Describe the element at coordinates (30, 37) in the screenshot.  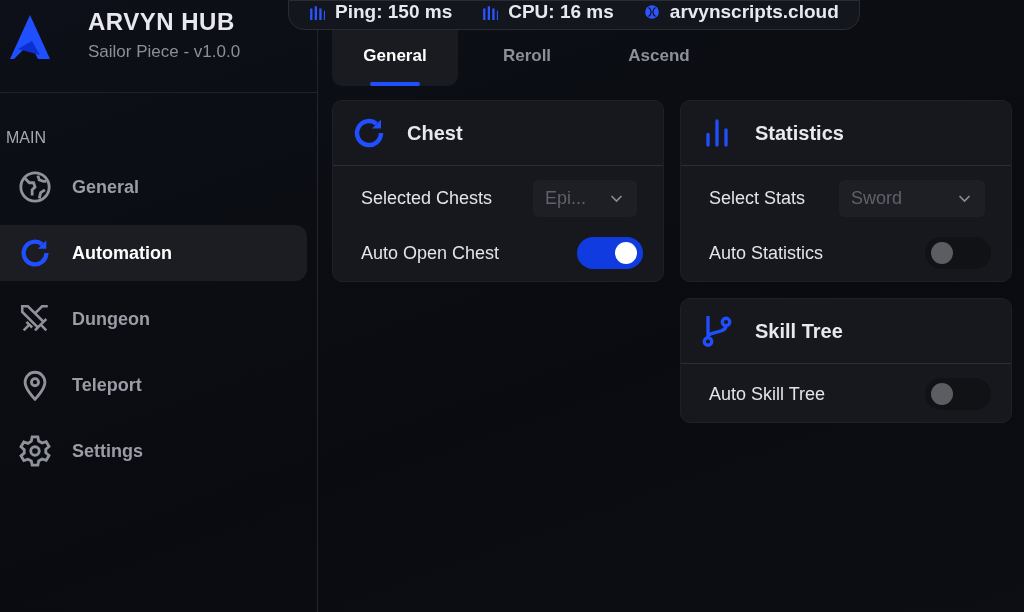
I see `logo-icon` at that location.